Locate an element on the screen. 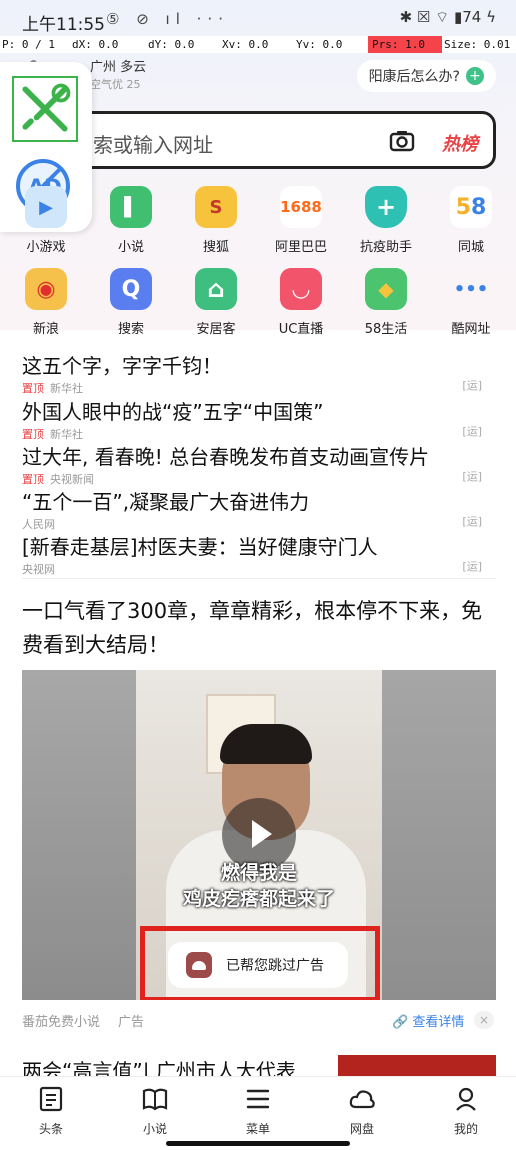 This screenshot has width=516, height=1150. news-item: 外国人眼中的战“疫”五字“中国策” 置顶 新华社 is located at coordinates (259, 419).